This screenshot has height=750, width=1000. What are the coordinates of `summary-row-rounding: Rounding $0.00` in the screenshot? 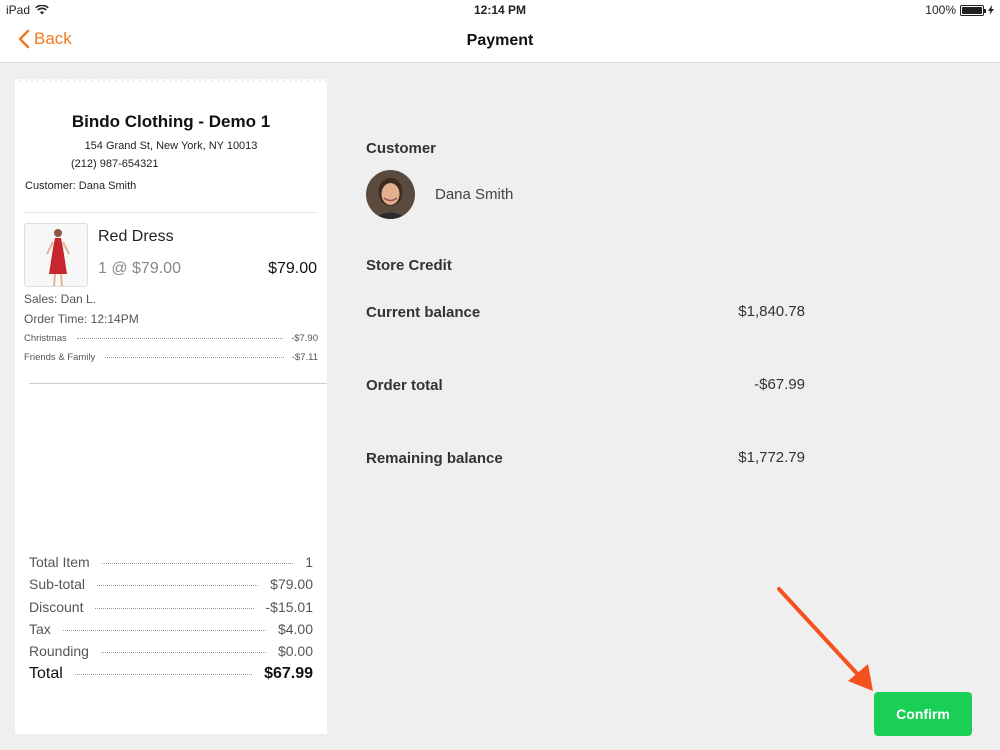 It's located at (171, 651).